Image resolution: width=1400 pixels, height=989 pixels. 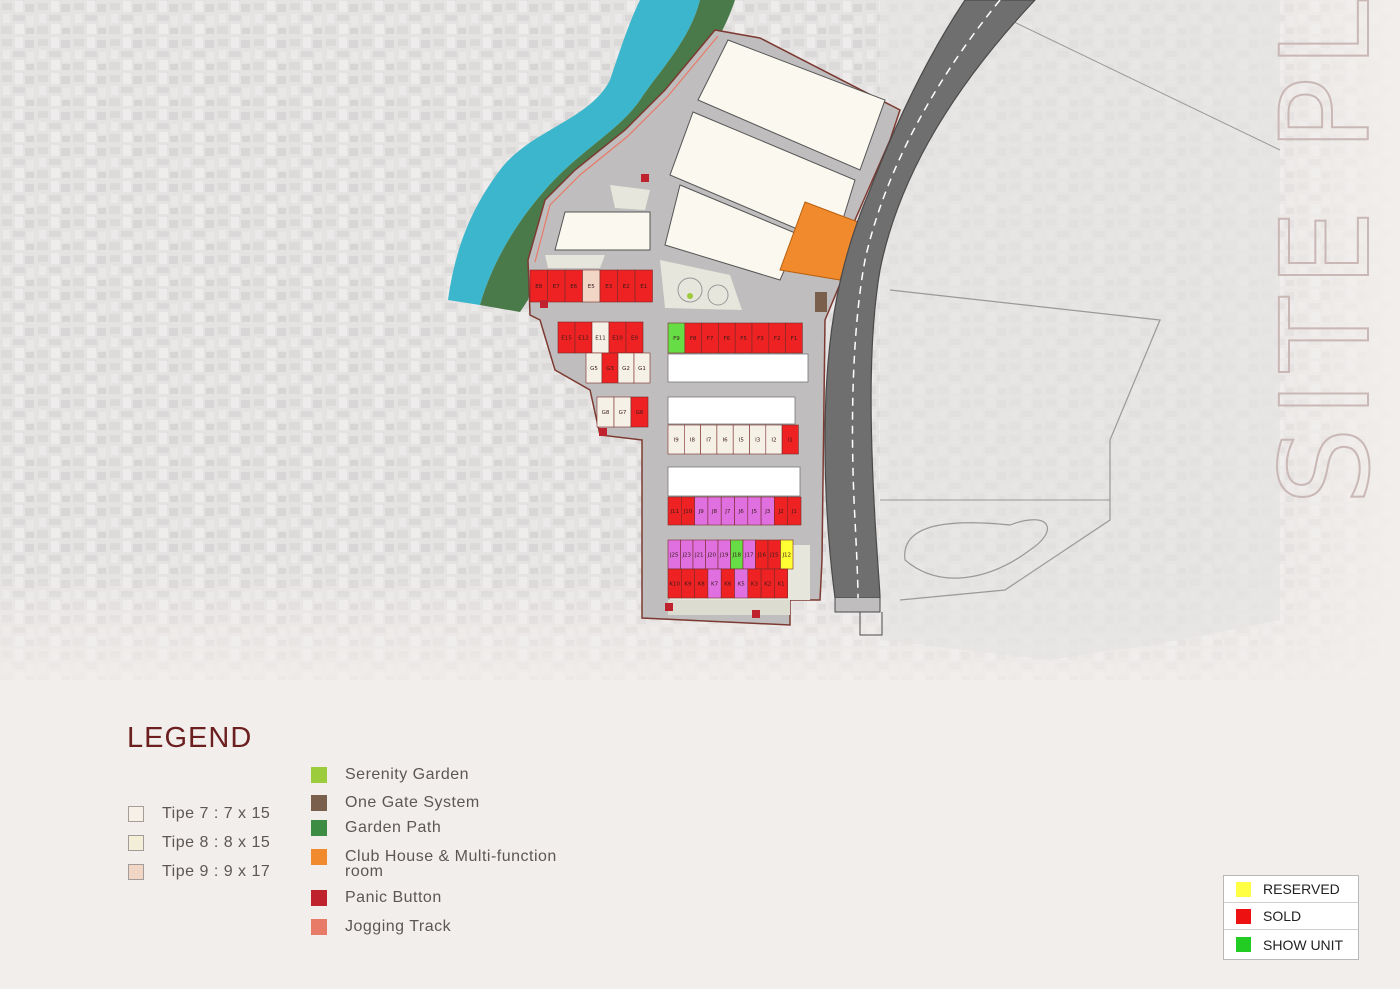 I want to click on lot-label: G2, so click(x=626, y=369).